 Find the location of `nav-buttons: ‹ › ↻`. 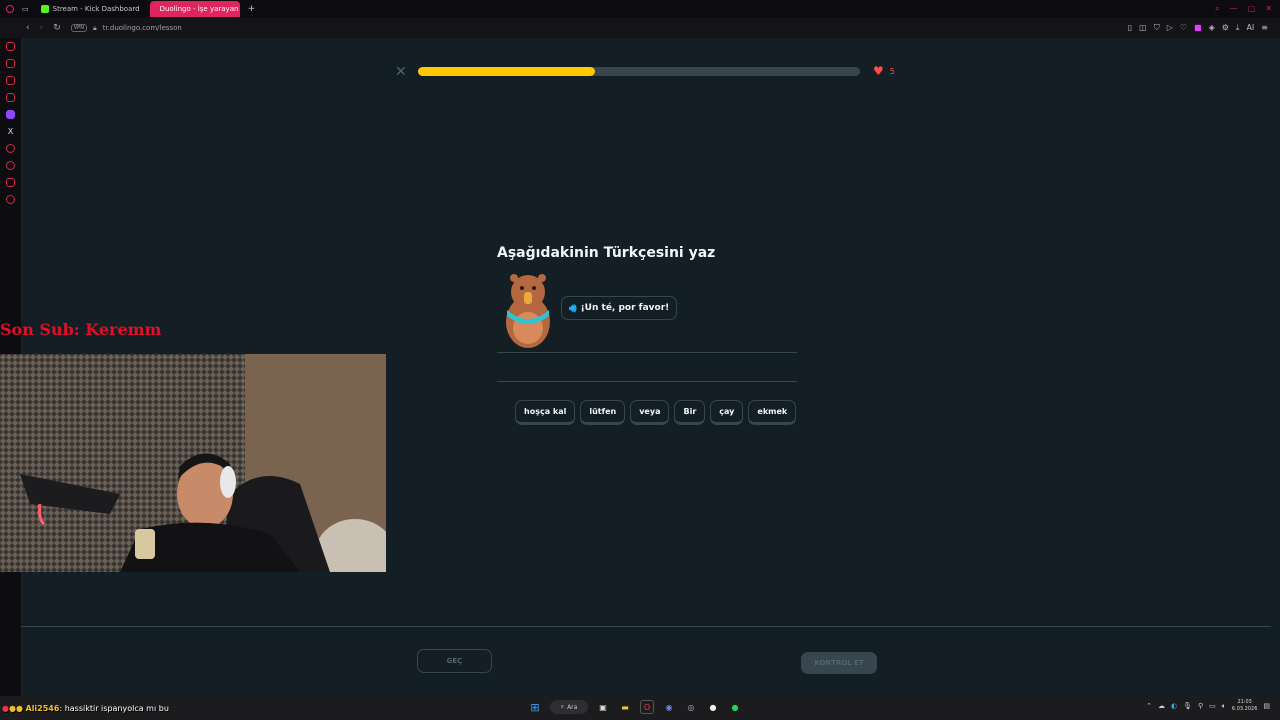

nav-buttons: ‹ › ↻ is located at coordinates (43, 28).